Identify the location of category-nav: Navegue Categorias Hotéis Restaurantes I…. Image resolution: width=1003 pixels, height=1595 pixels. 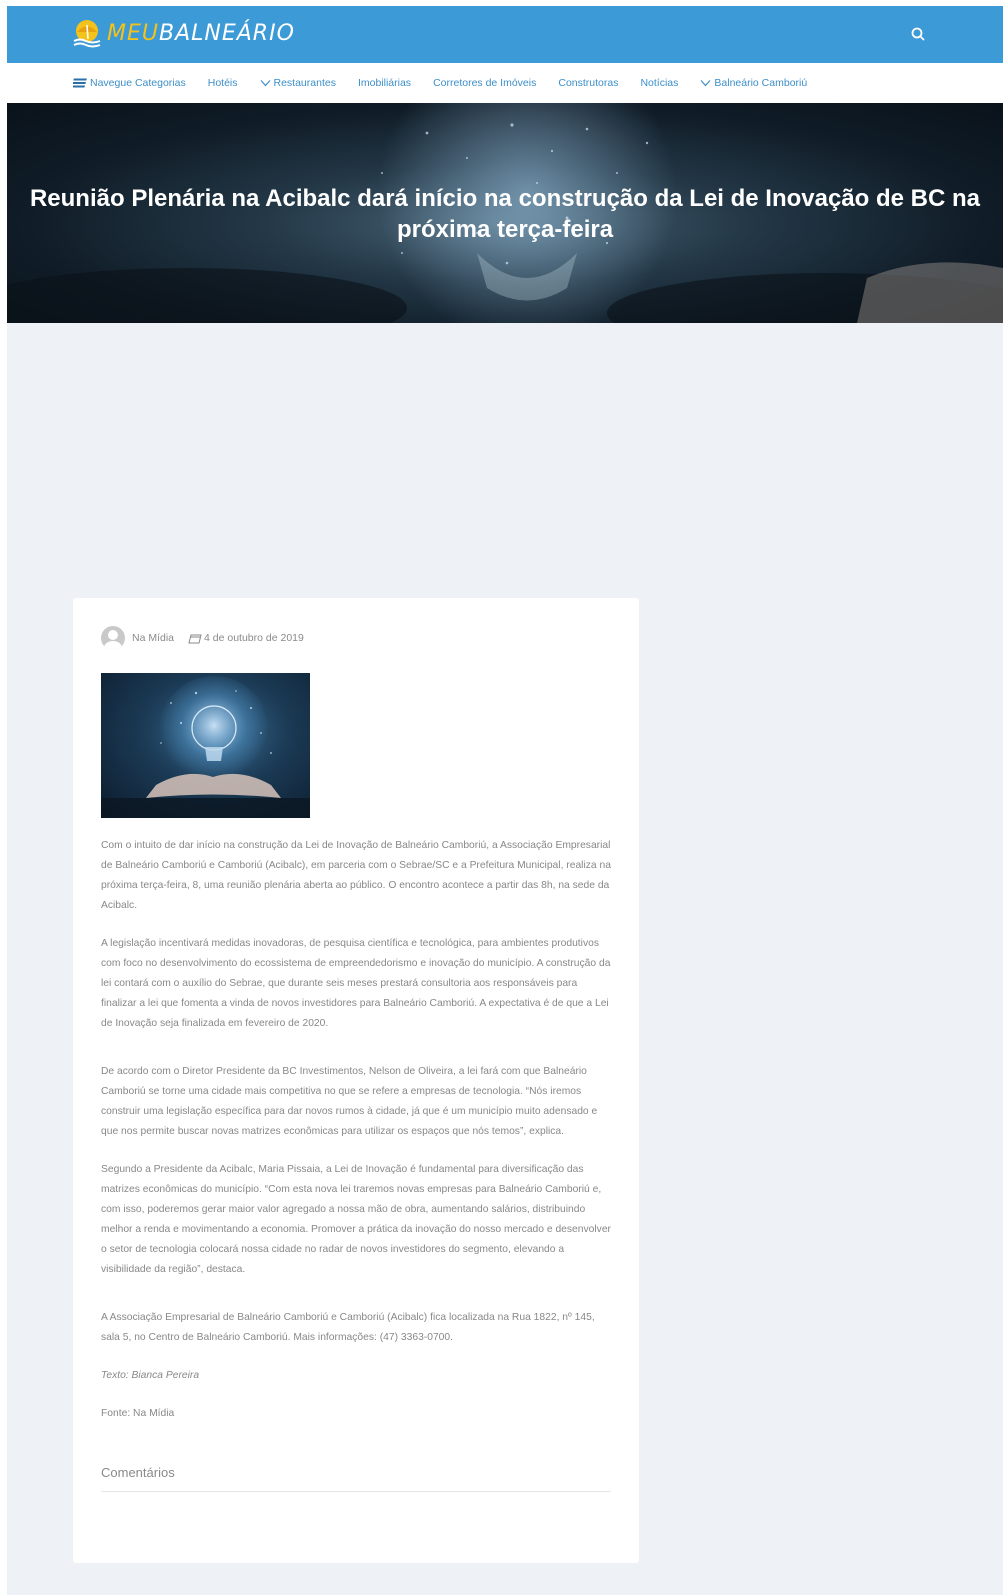
(505, 83).